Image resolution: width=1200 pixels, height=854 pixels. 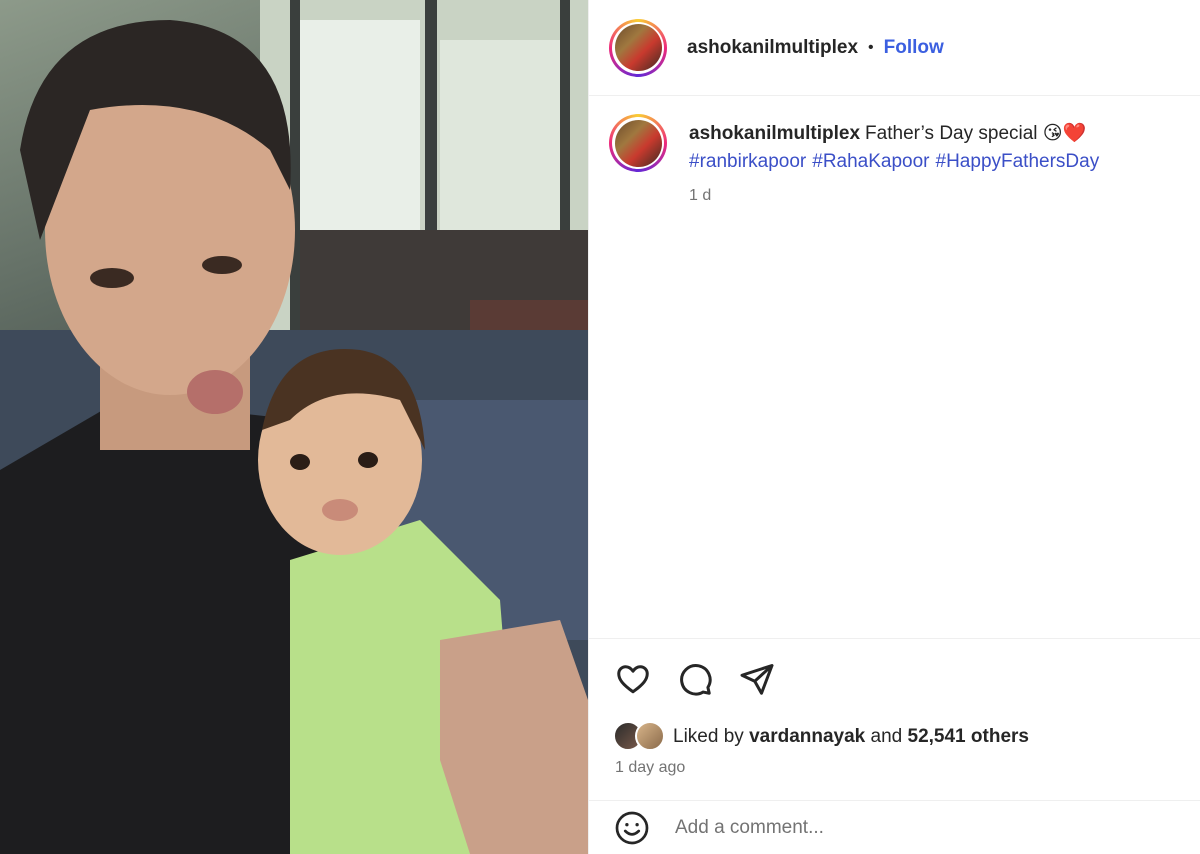 I want to click on follow-button: Follow, so click(x=914, y=48).